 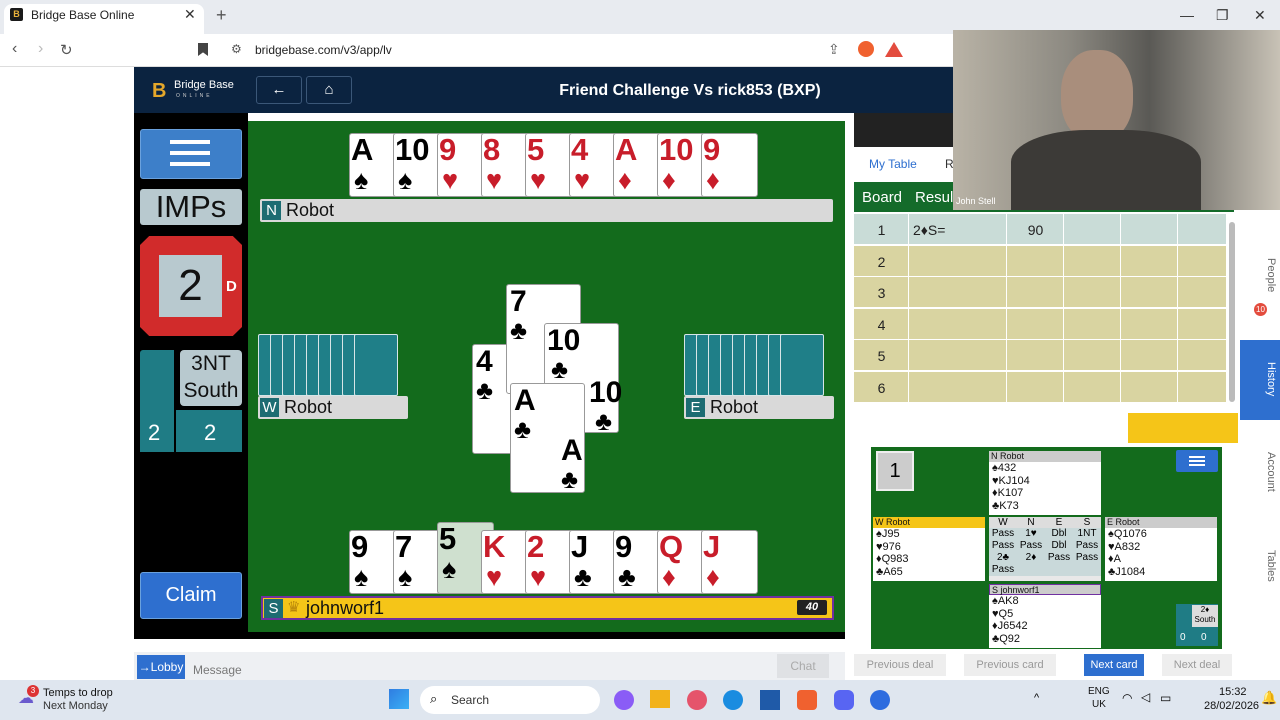 What do you see at coordinates (1187, 15) in the screenshot?
I see `minimize-icon: —` at bounding box center [1187, 15].